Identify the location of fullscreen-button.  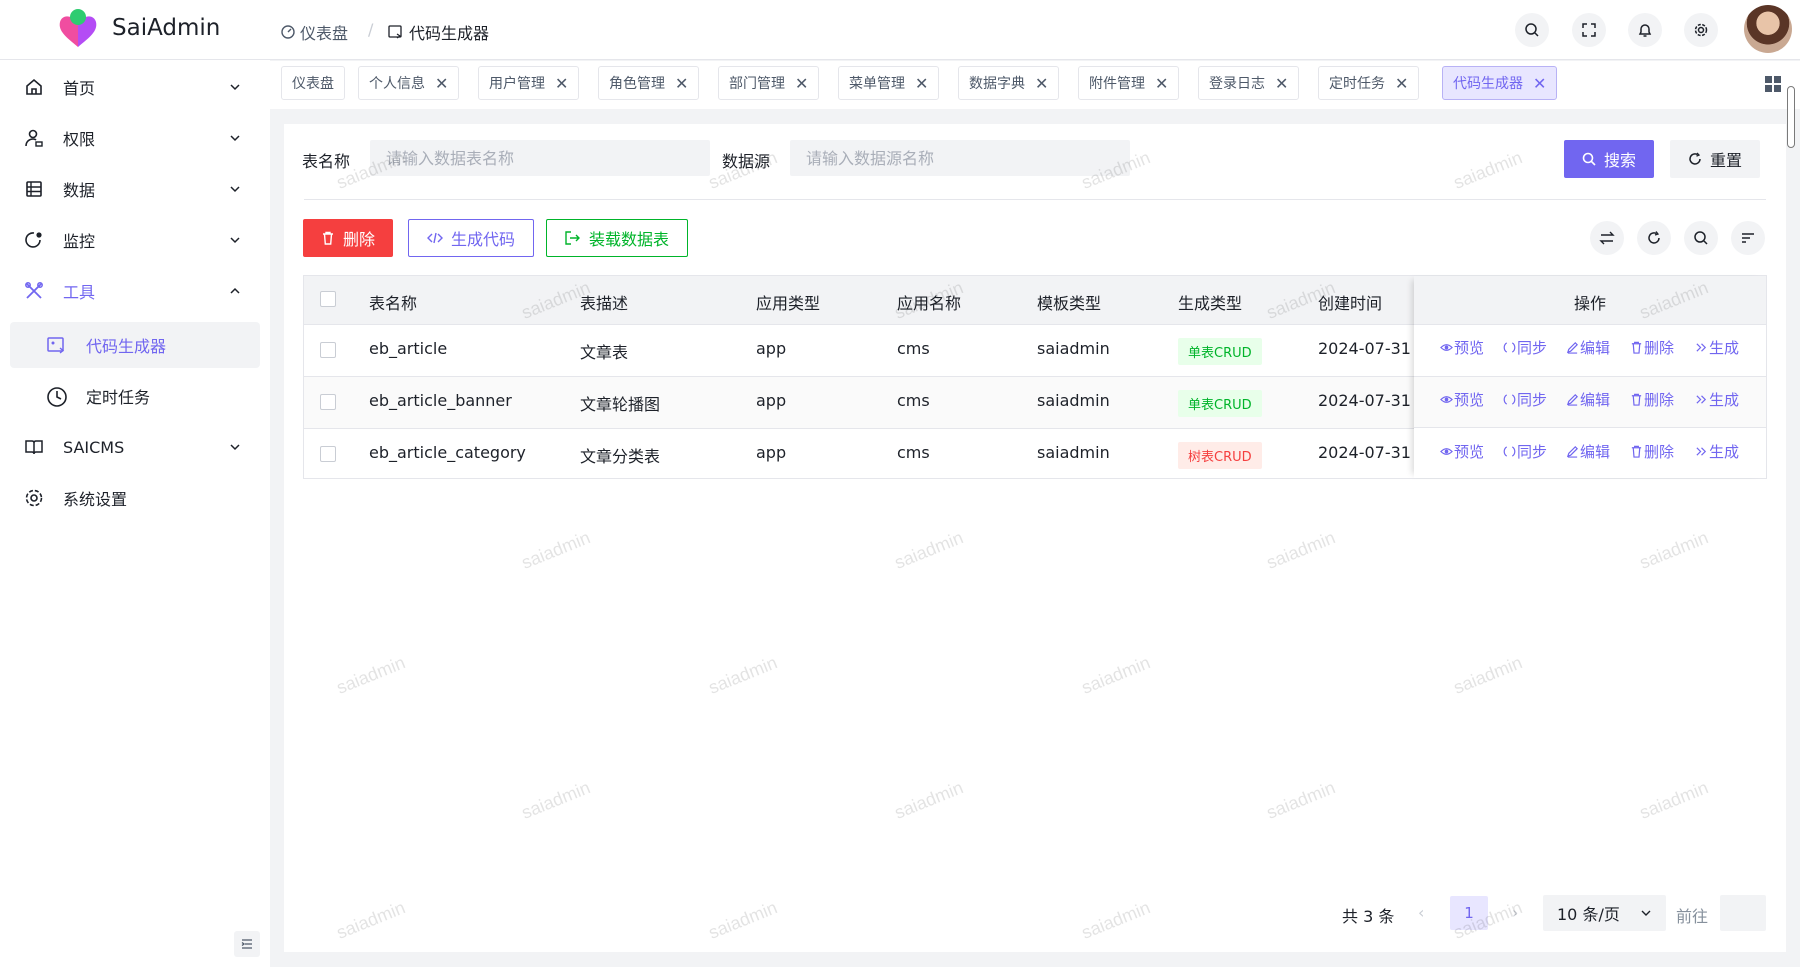
(1589, 30).